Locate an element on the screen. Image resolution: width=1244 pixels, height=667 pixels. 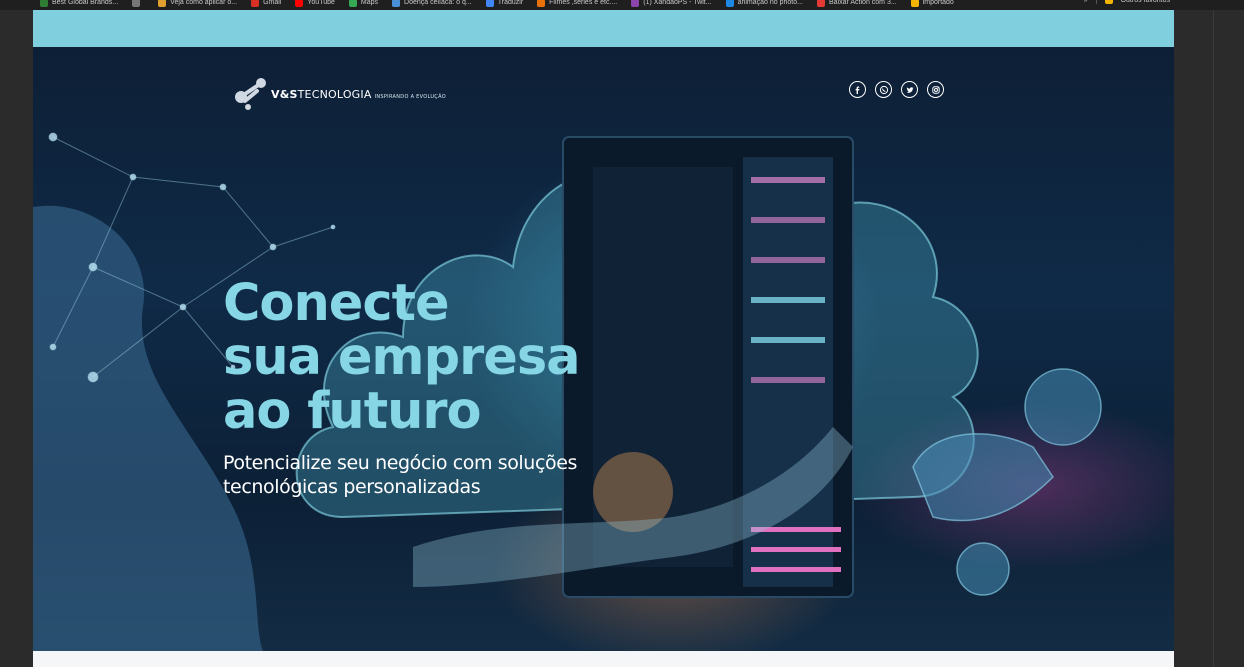
bookmark-label: Maps is located at coordinates (369, 3).